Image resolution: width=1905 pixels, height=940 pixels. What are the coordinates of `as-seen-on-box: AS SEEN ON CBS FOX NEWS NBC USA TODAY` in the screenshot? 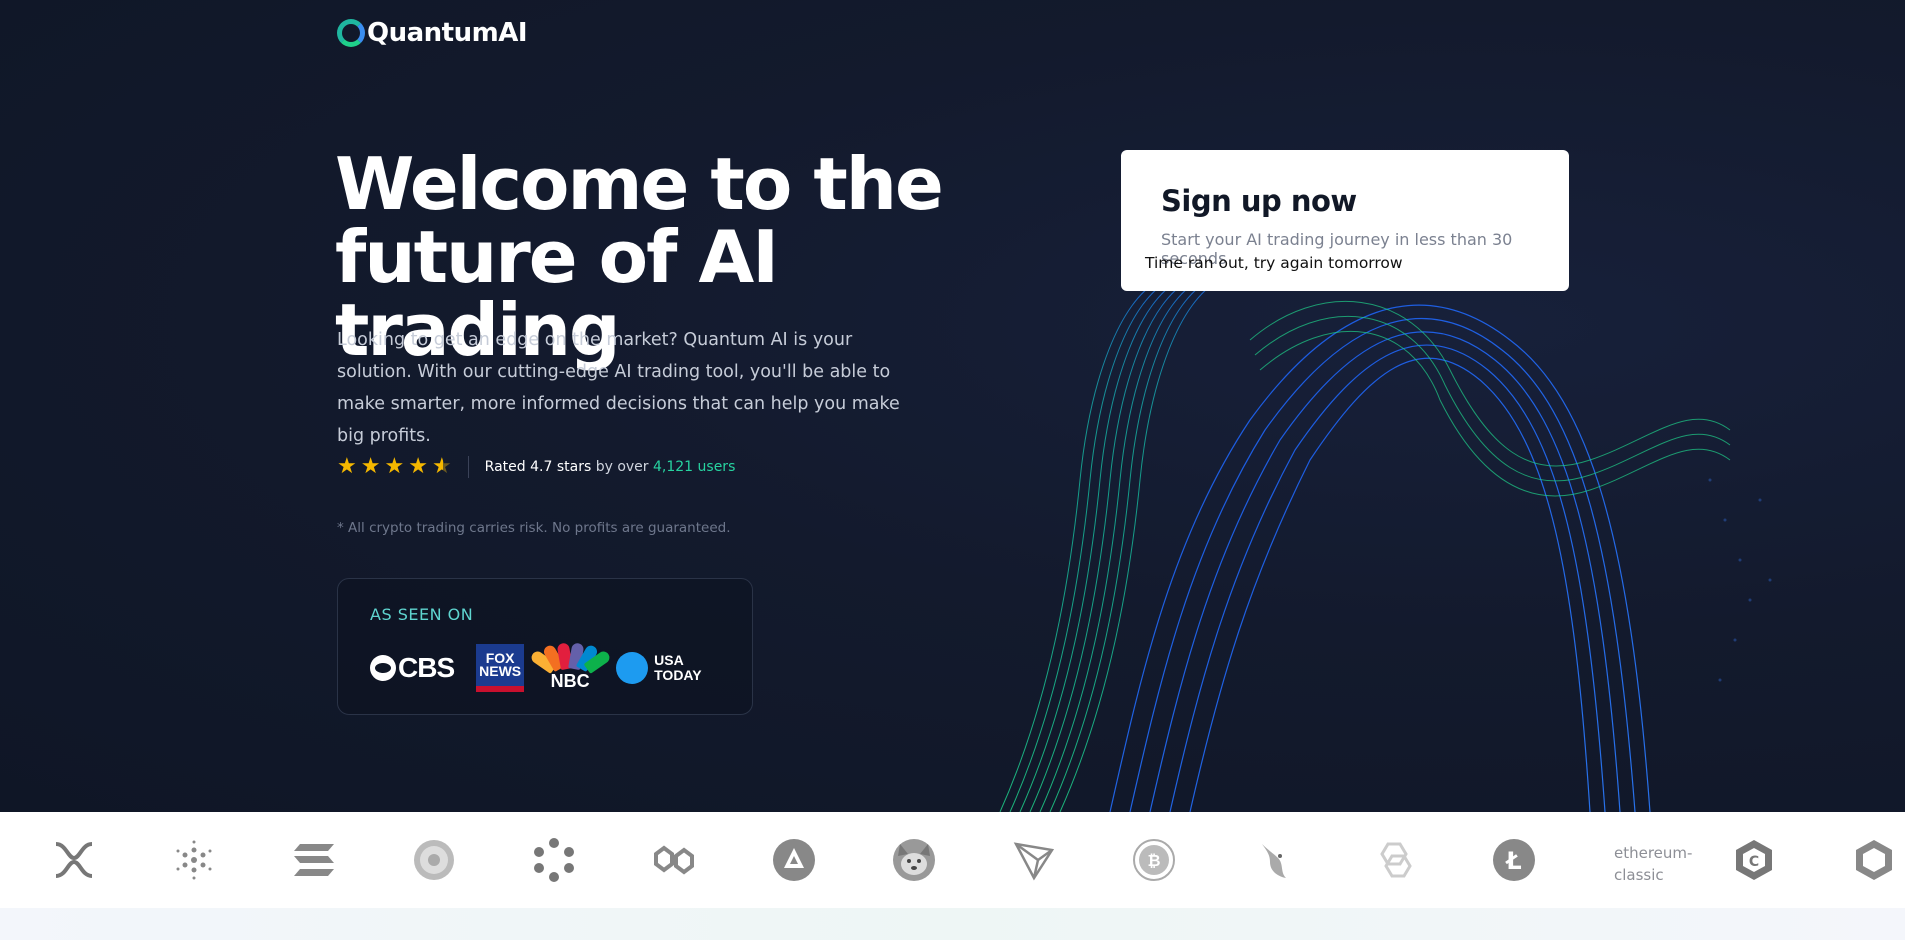 It's located at (545, 646).